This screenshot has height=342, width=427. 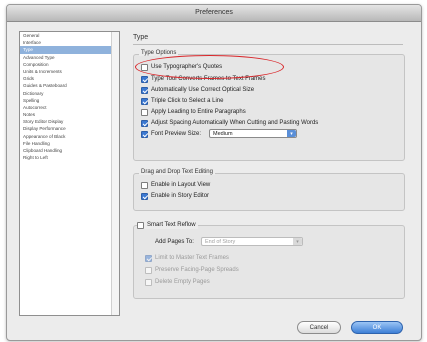 What do you see at coordinates (187, 101) in the screenshot?
I see `option-label: Triple Click to Select a Line` at bounding box center [187, 101].